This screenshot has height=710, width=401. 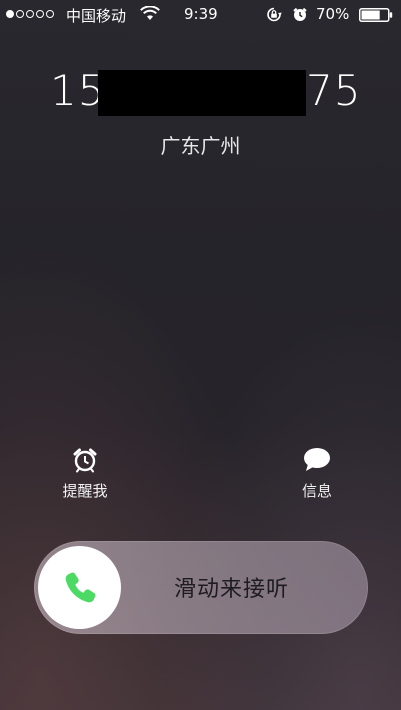 I want to click on battery-percentage: 70%, so click(x=333, y=14).